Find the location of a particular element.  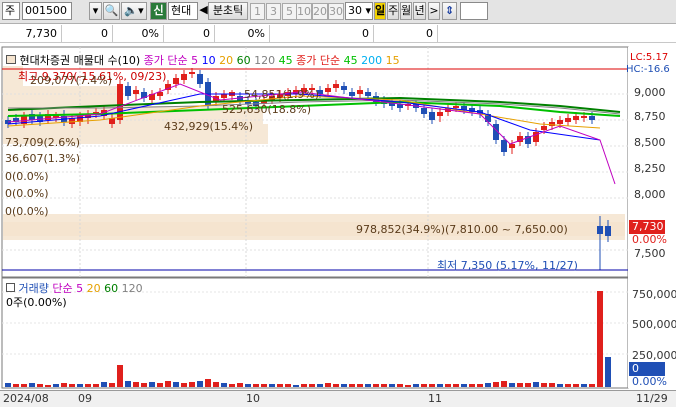

interval-10: 10 is located at coordinates (304, 11).